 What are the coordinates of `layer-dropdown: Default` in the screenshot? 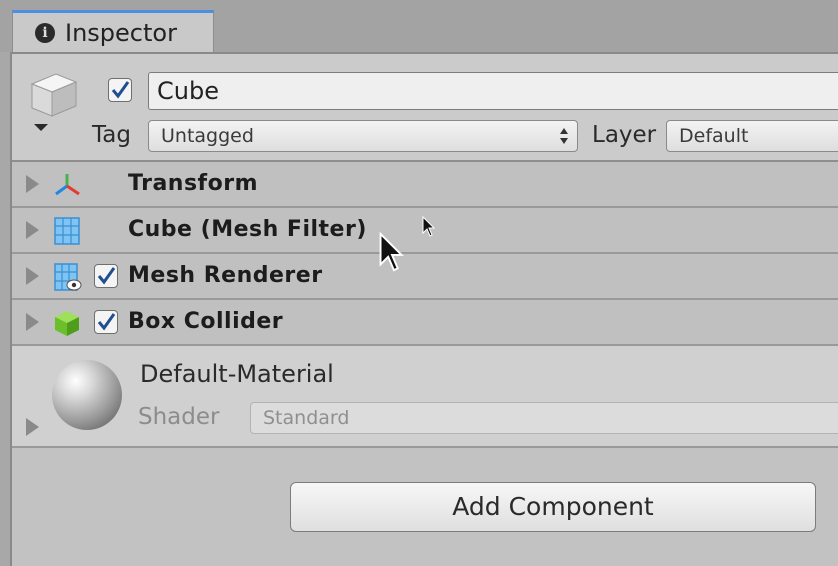 It's located at (752, 136).